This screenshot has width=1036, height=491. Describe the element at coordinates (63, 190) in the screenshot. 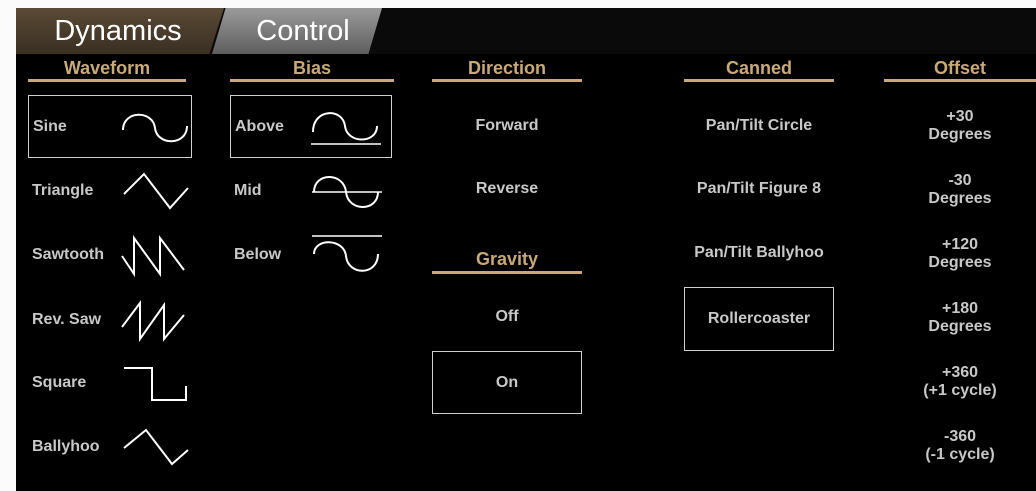

I see `waveform-label: Triangle` at that location.